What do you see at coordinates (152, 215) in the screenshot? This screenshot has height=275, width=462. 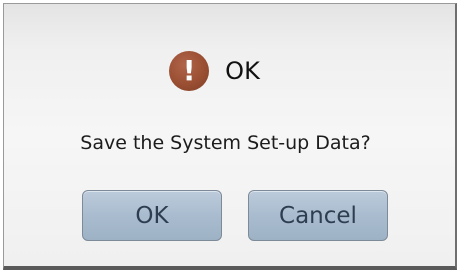 I see `ok-button: OK` at bounding box center [152, 215].